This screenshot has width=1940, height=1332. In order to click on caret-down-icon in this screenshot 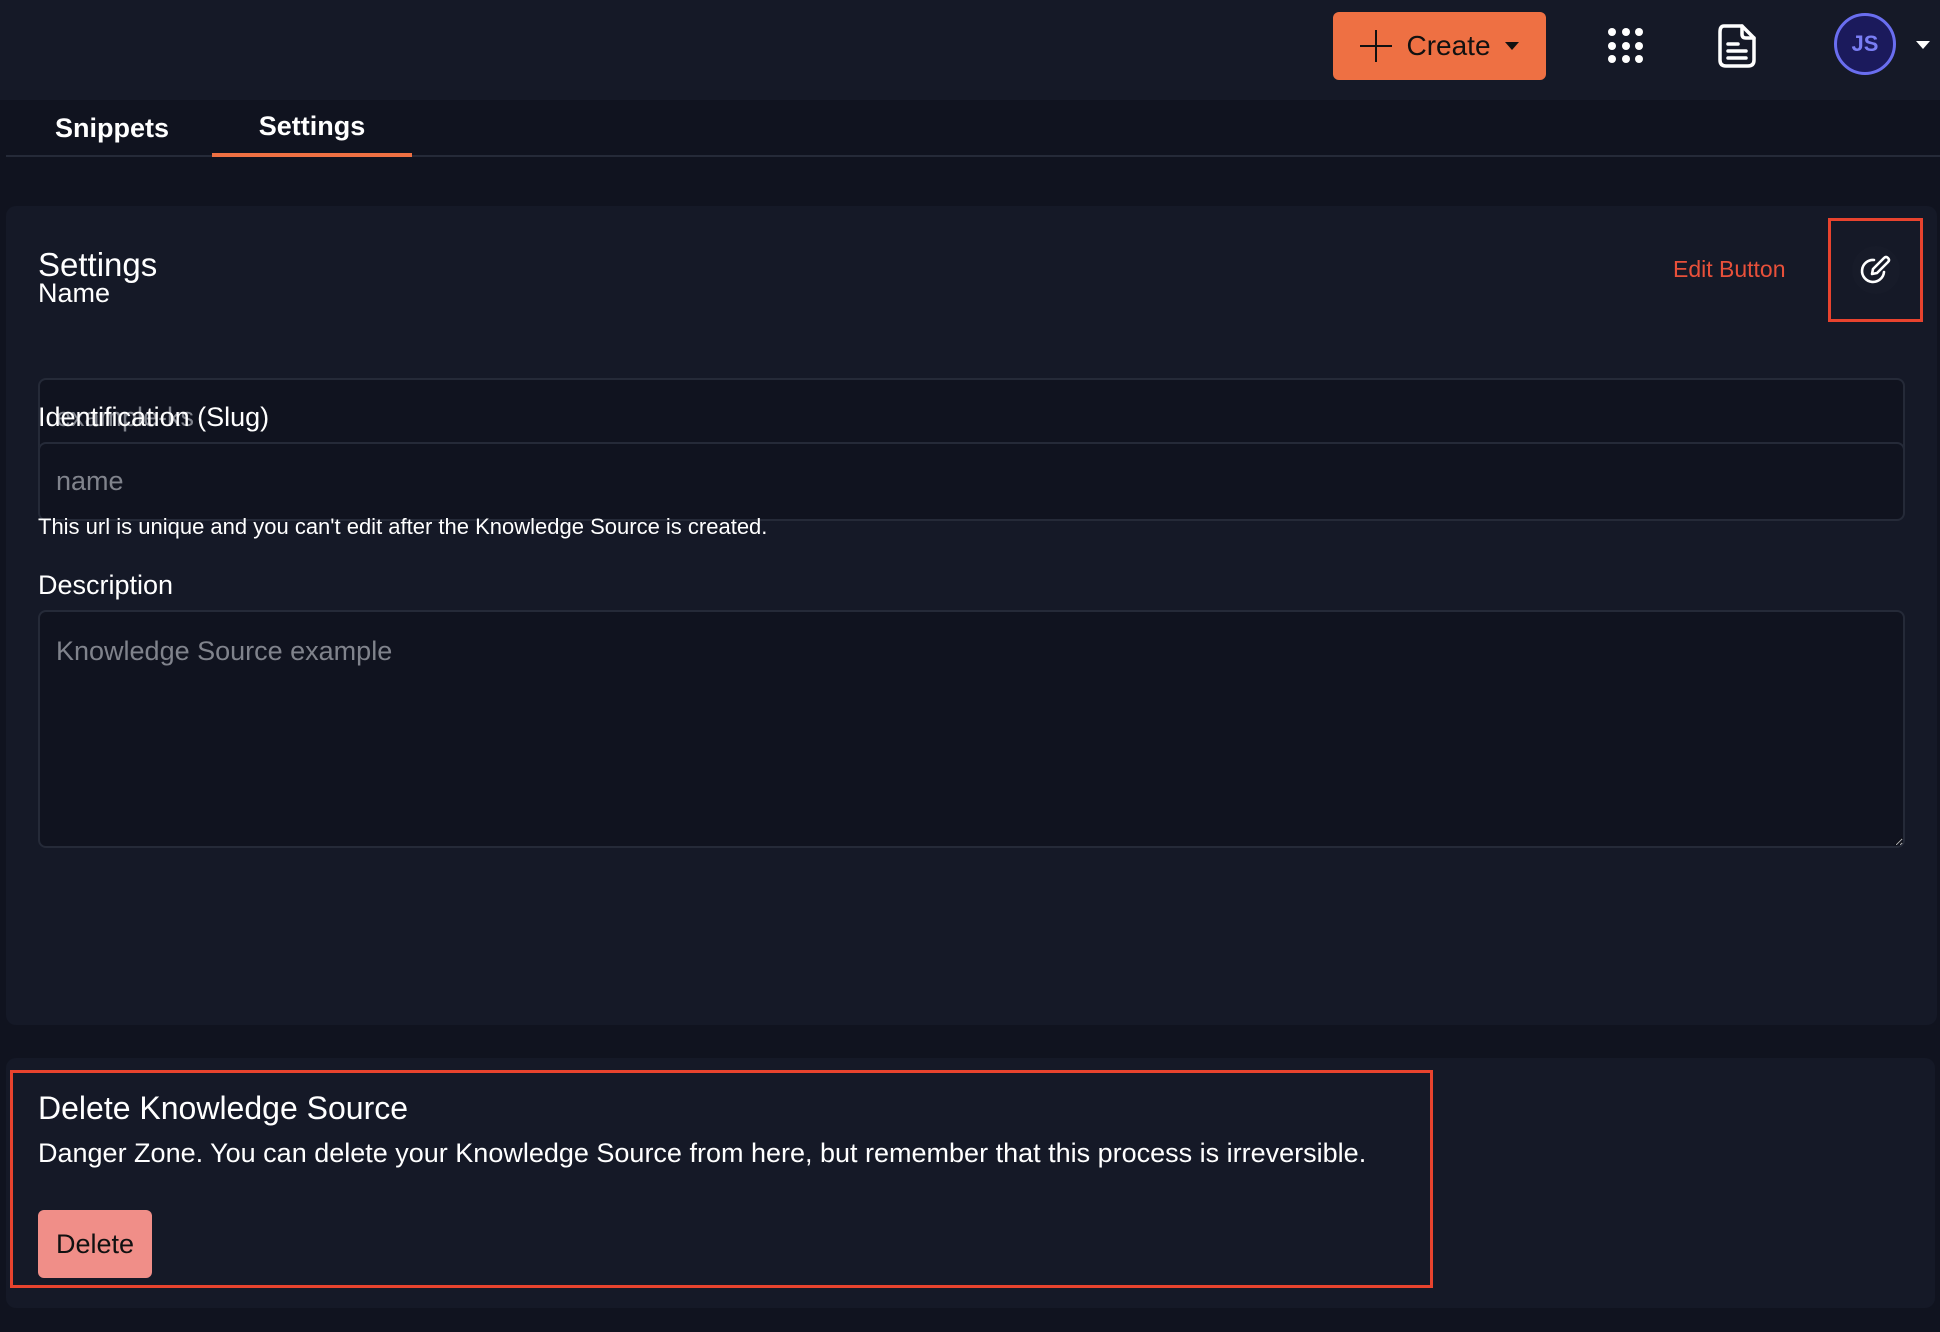, I will do `click(1511, 46)`.